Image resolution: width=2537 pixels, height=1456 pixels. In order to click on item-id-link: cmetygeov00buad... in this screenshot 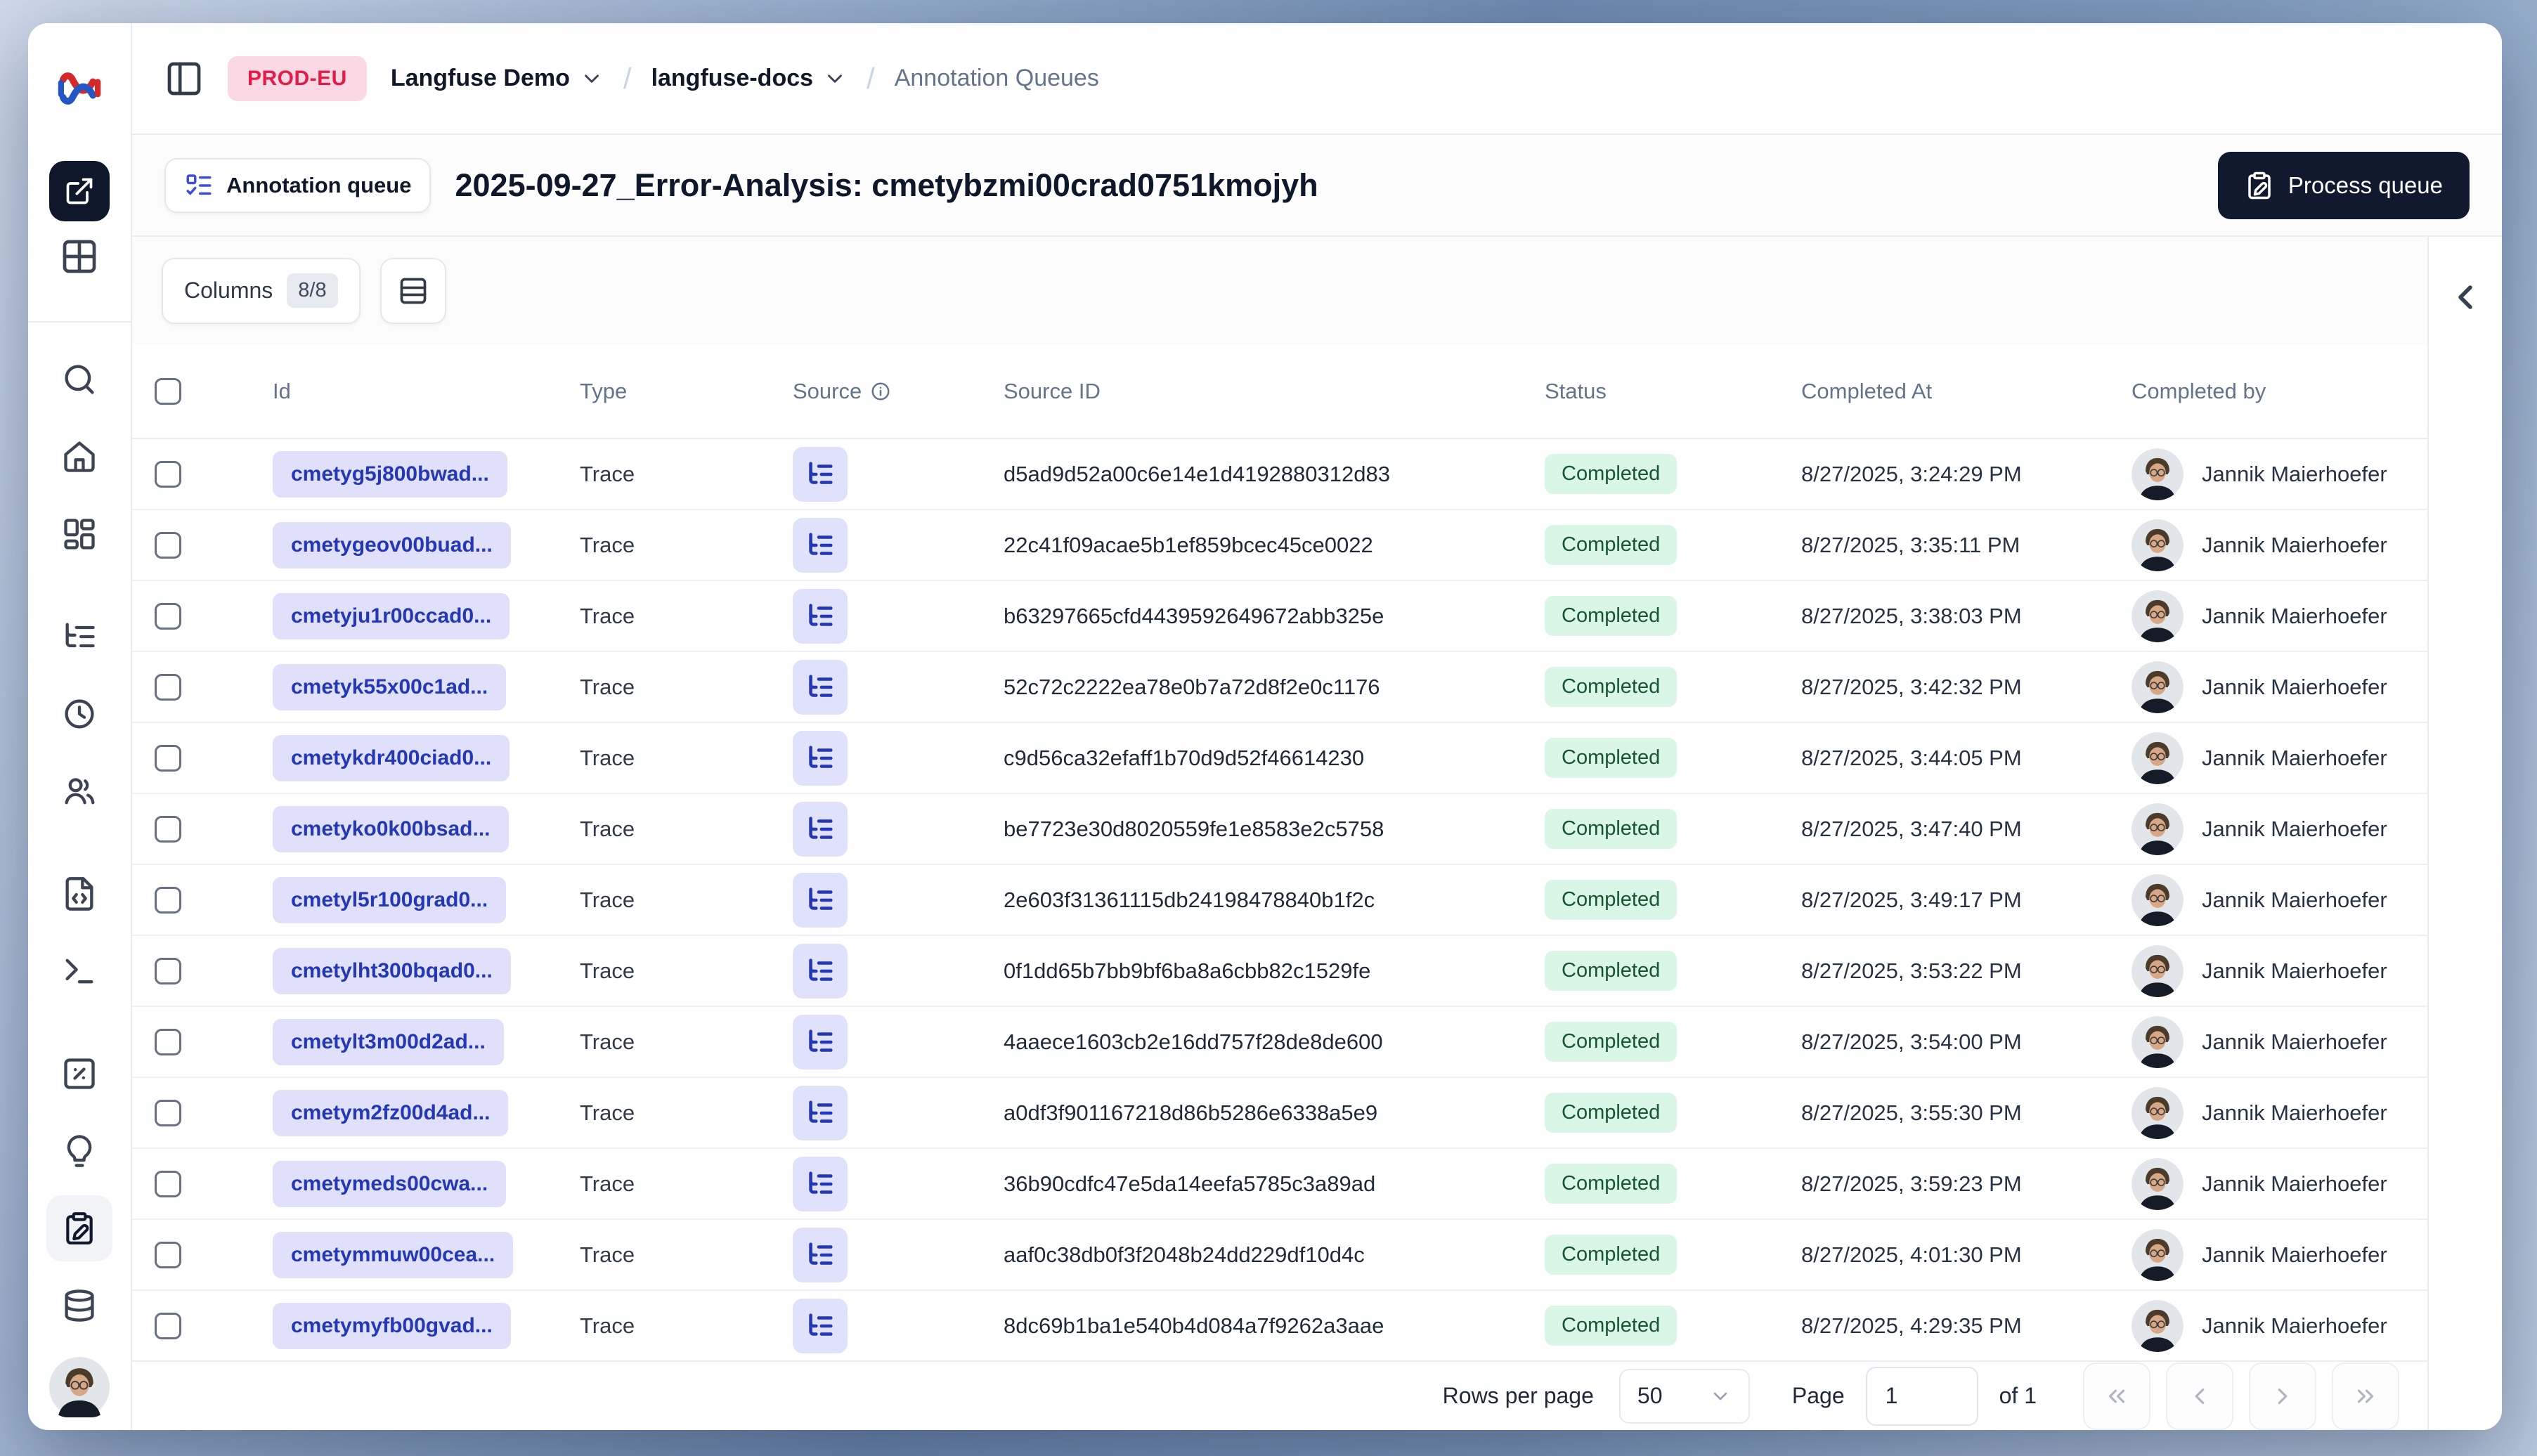, I will do `click(392, 544)`.